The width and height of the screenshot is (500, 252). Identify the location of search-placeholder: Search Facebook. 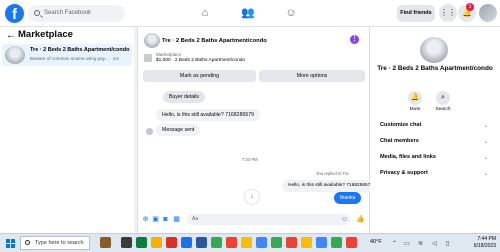
(68, 13).